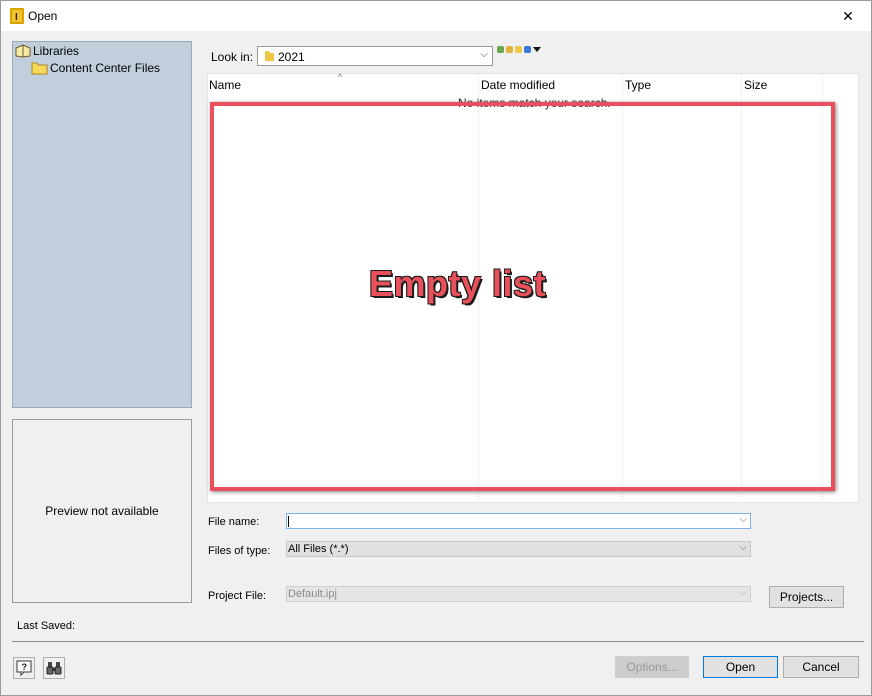 This screenshot has height=696, width=872. I want to click on column-header-type: Type, so click(638, 85).